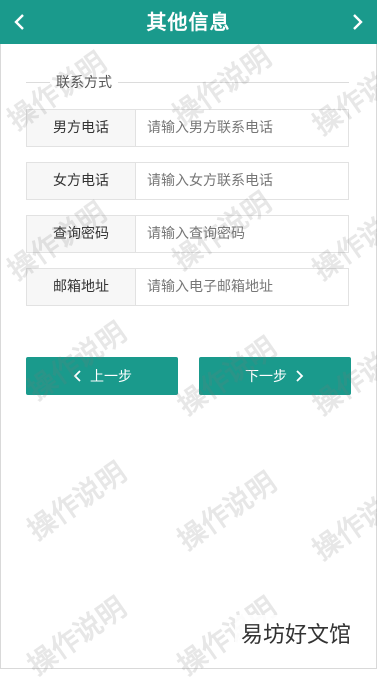 The width and height of the screenshot is (377, 684). I want to click on top-nav-bar: 其他信息, so click(188, 22).